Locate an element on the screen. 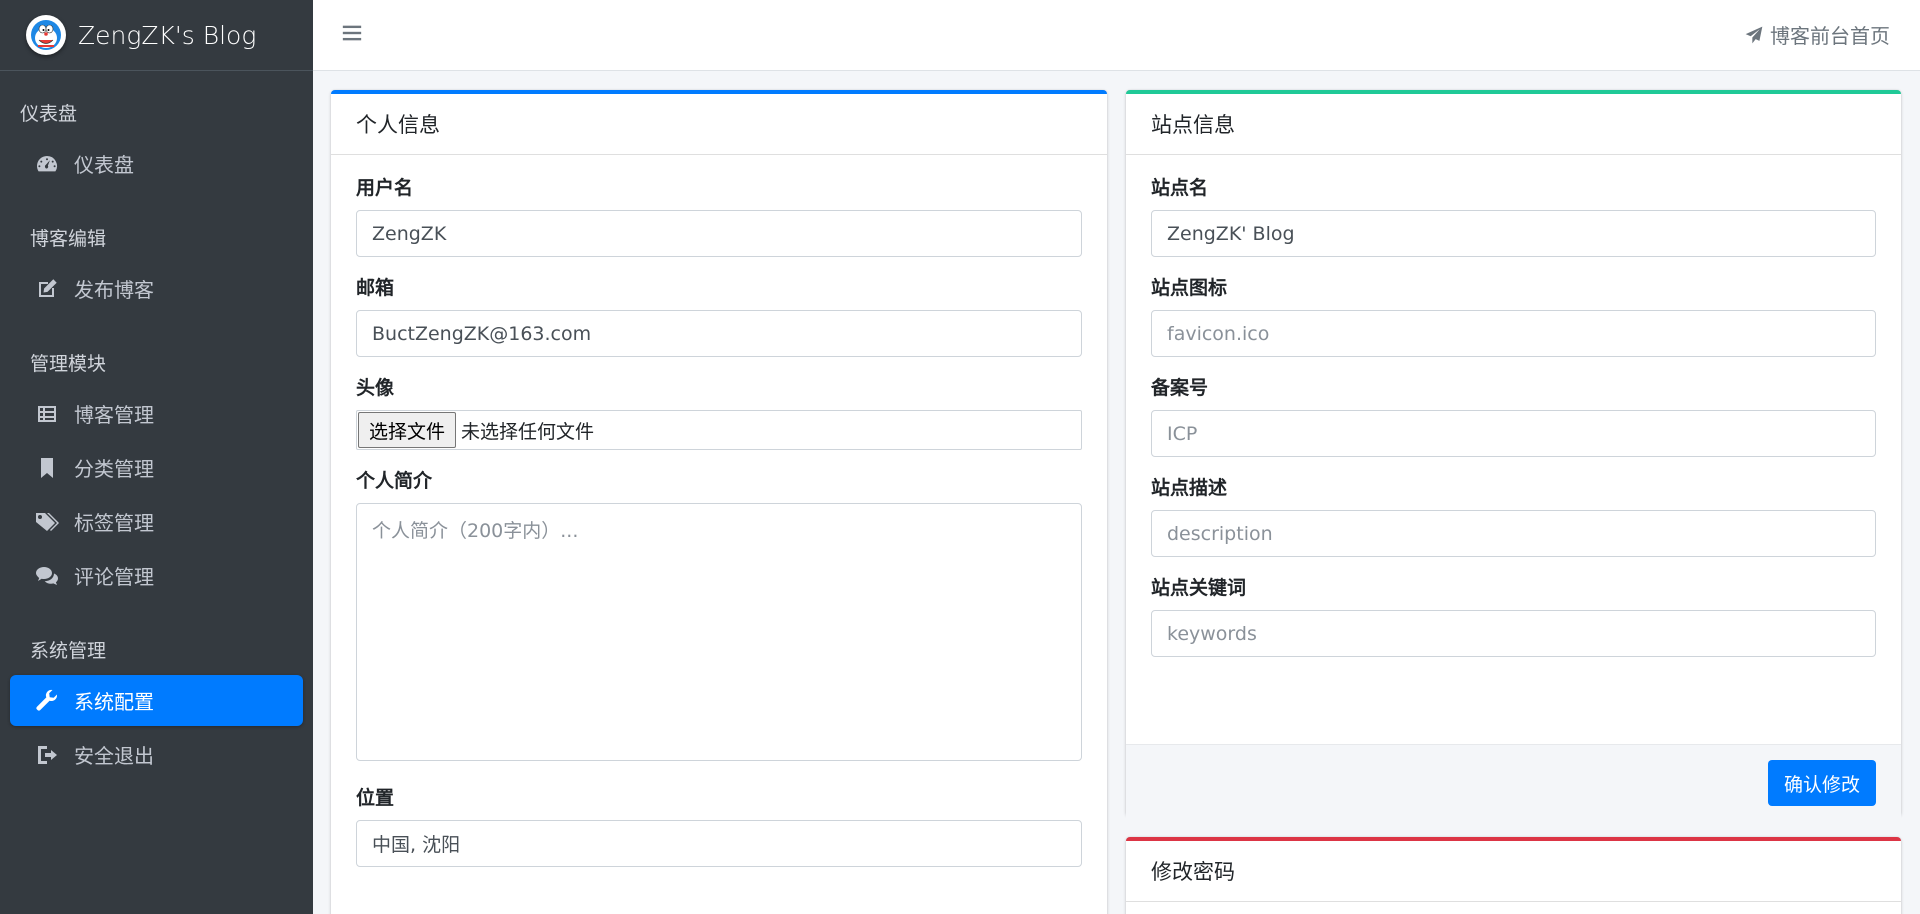 The height and width of the screenshot is (914, 1920). sidebar-item-blog-management: 博客管理 is located at coordinates (156, 413).